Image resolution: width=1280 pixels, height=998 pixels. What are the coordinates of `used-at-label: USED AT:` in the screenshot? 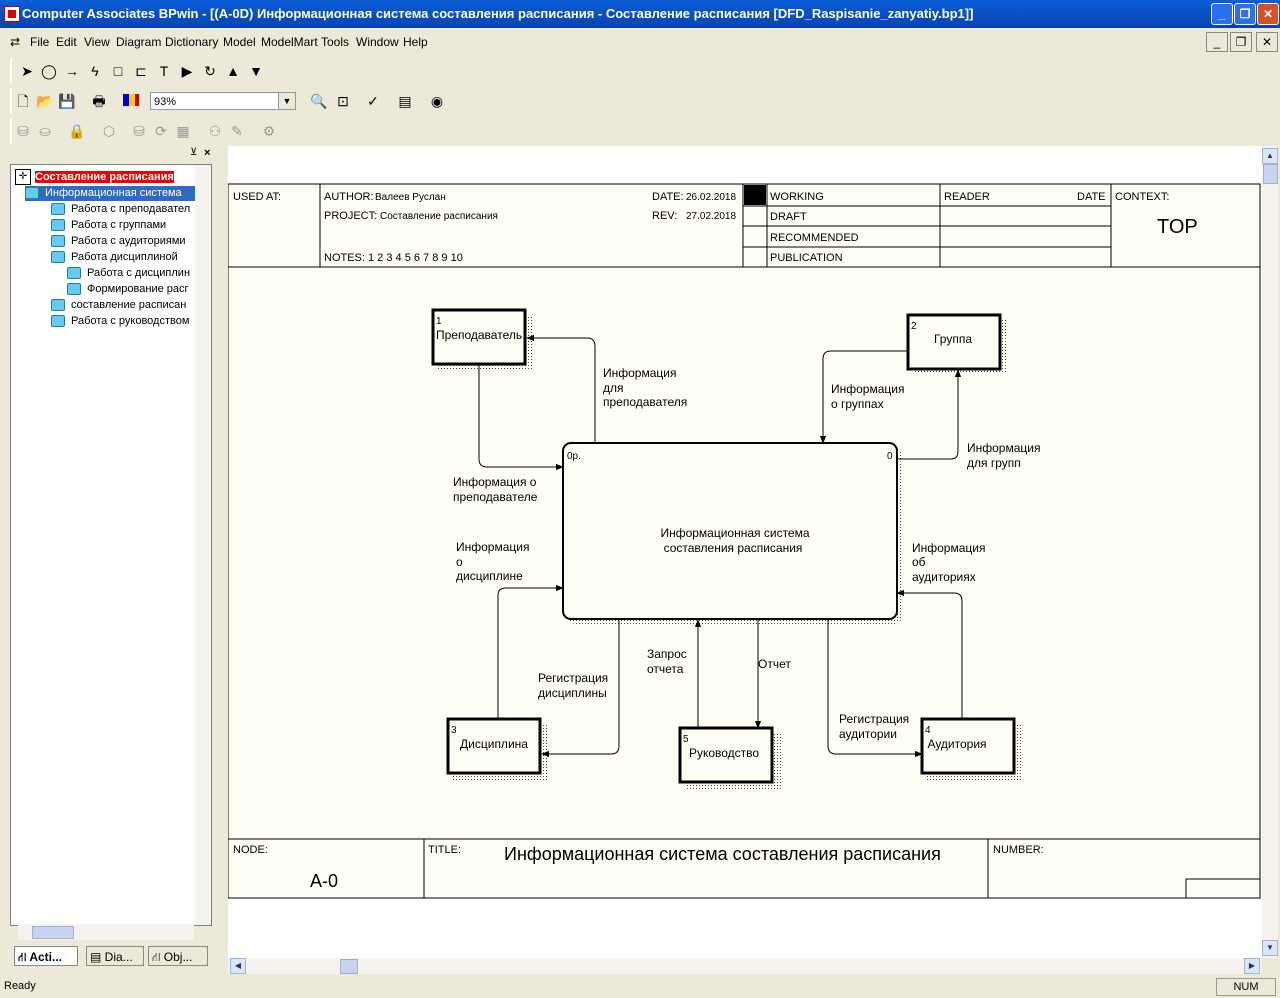 It's located at (257, 197).